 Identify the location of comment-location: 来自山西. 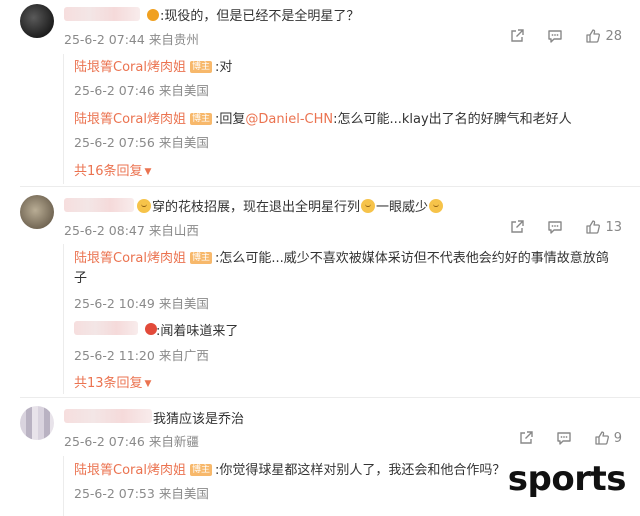
(173, 230).